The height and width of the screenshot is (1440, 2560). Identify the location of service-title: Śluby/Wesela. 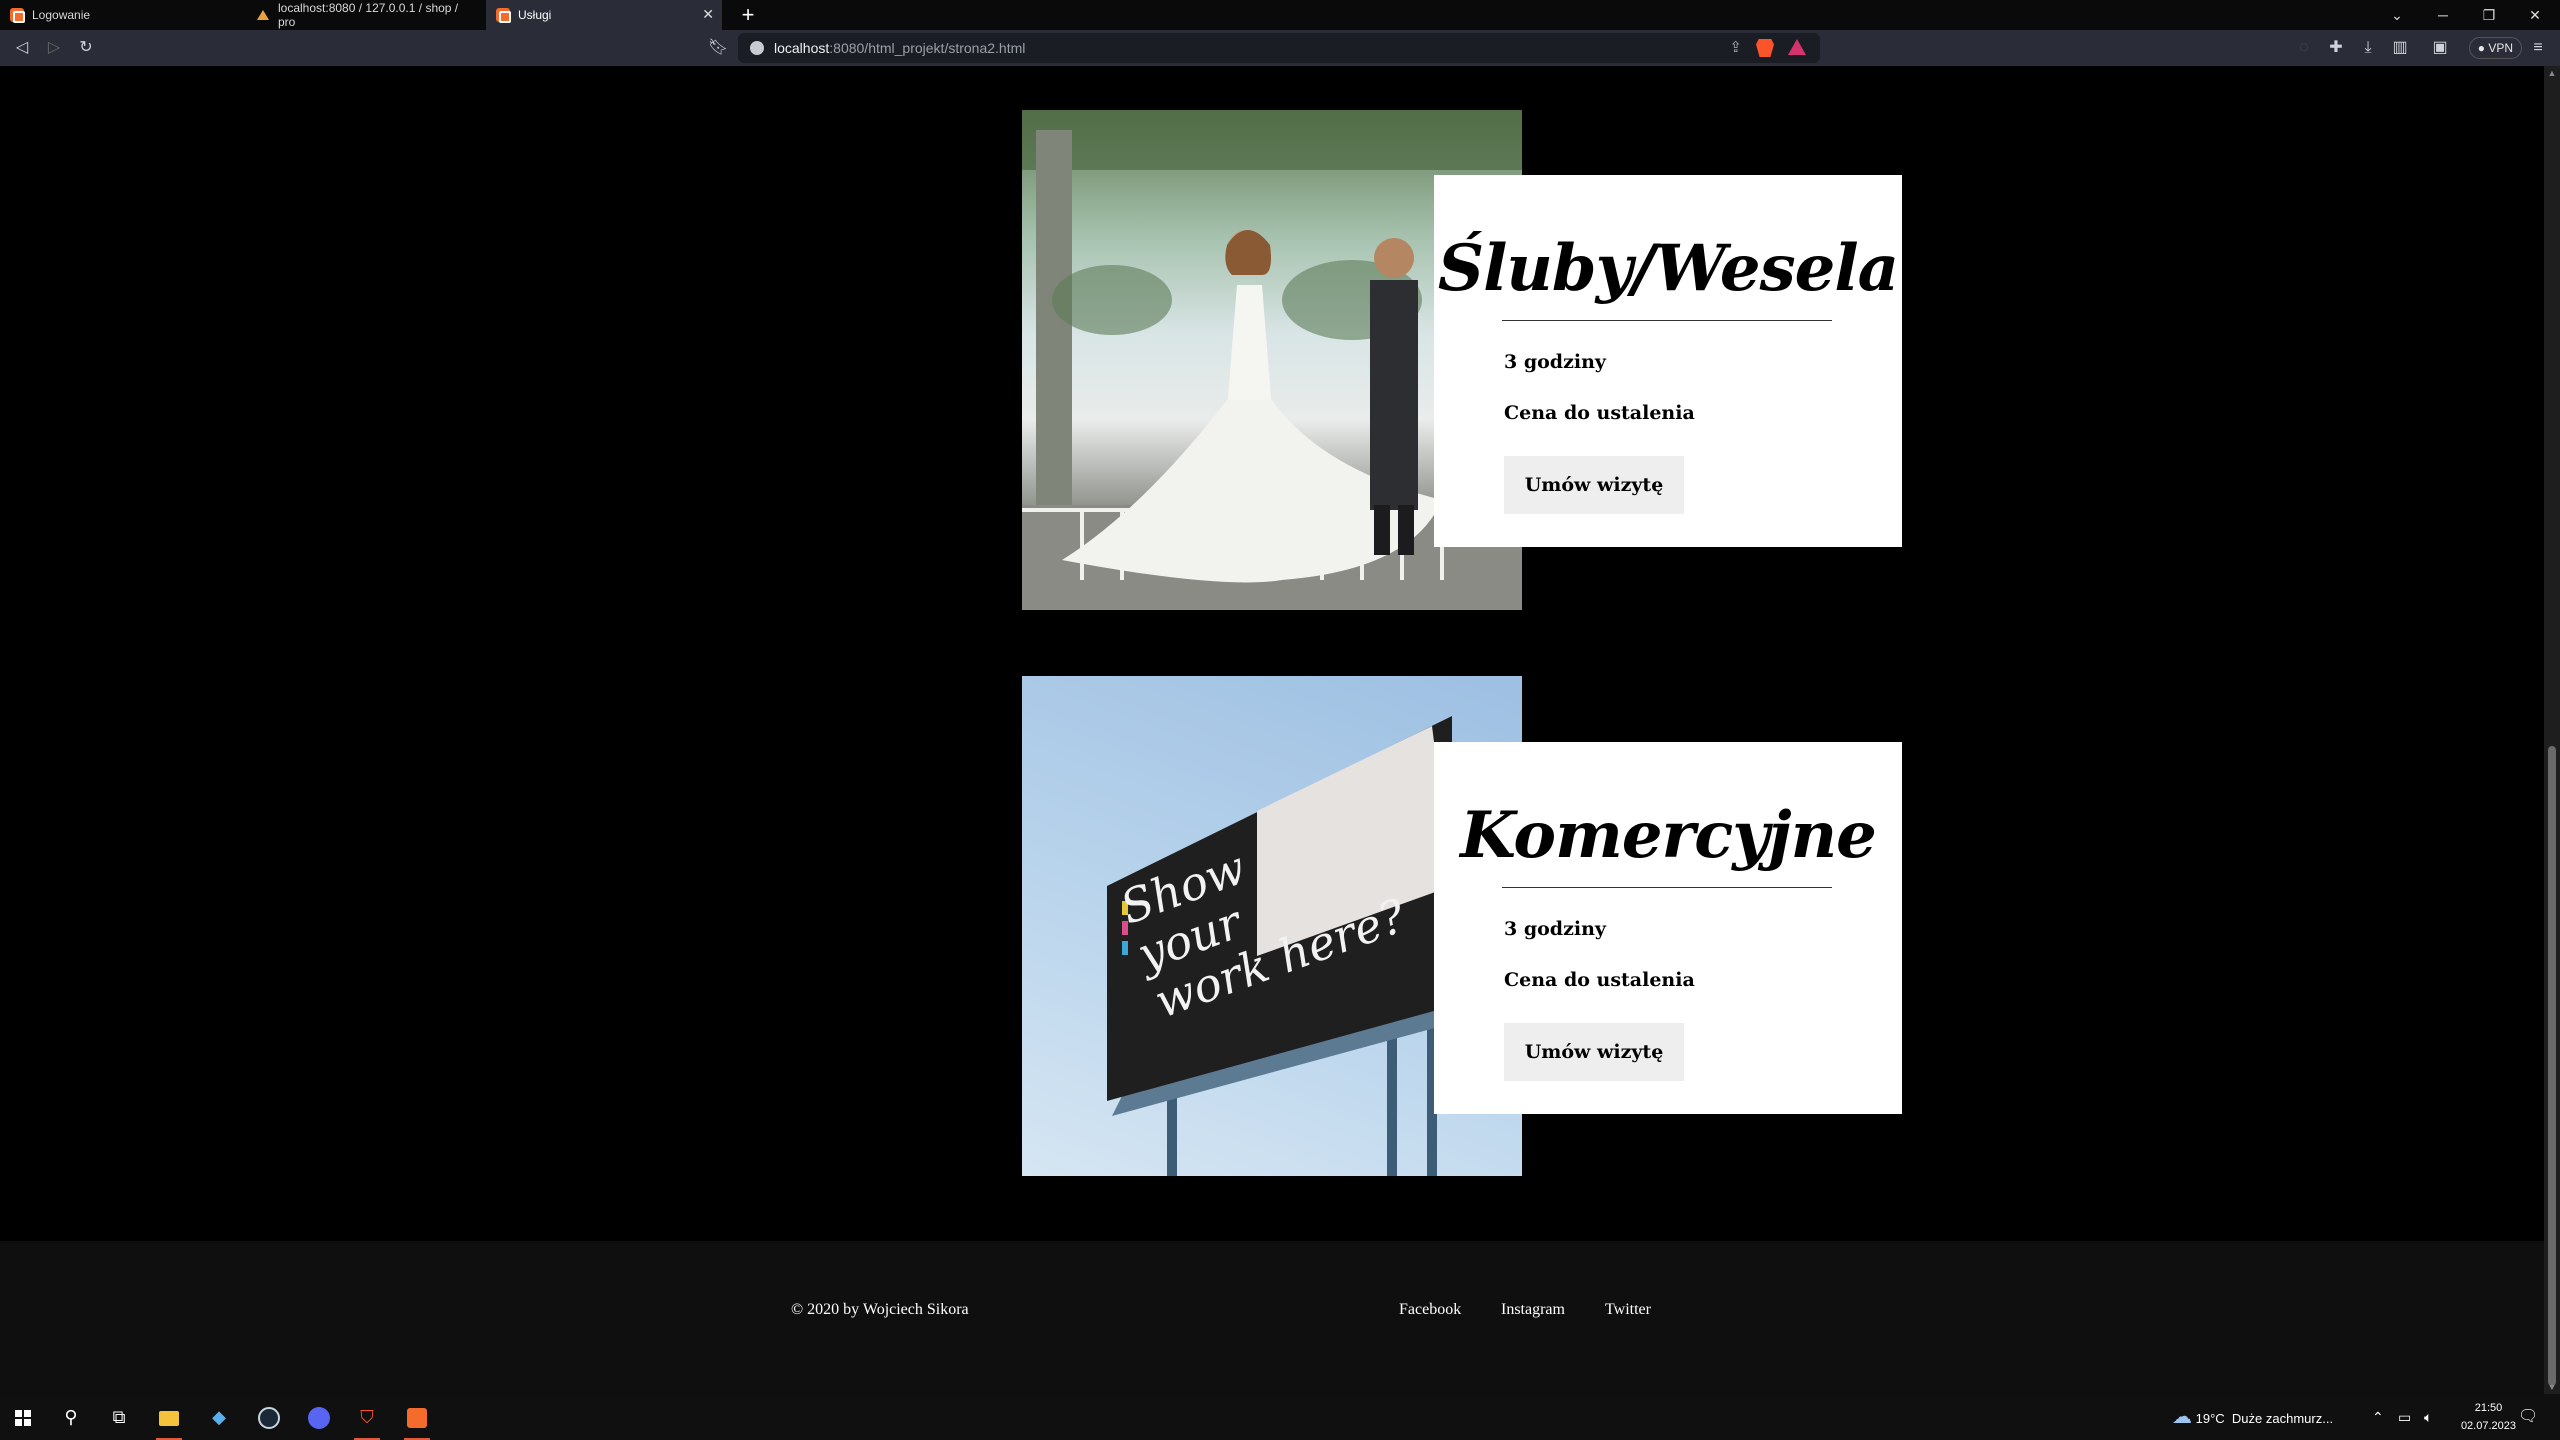
(1668, 268).